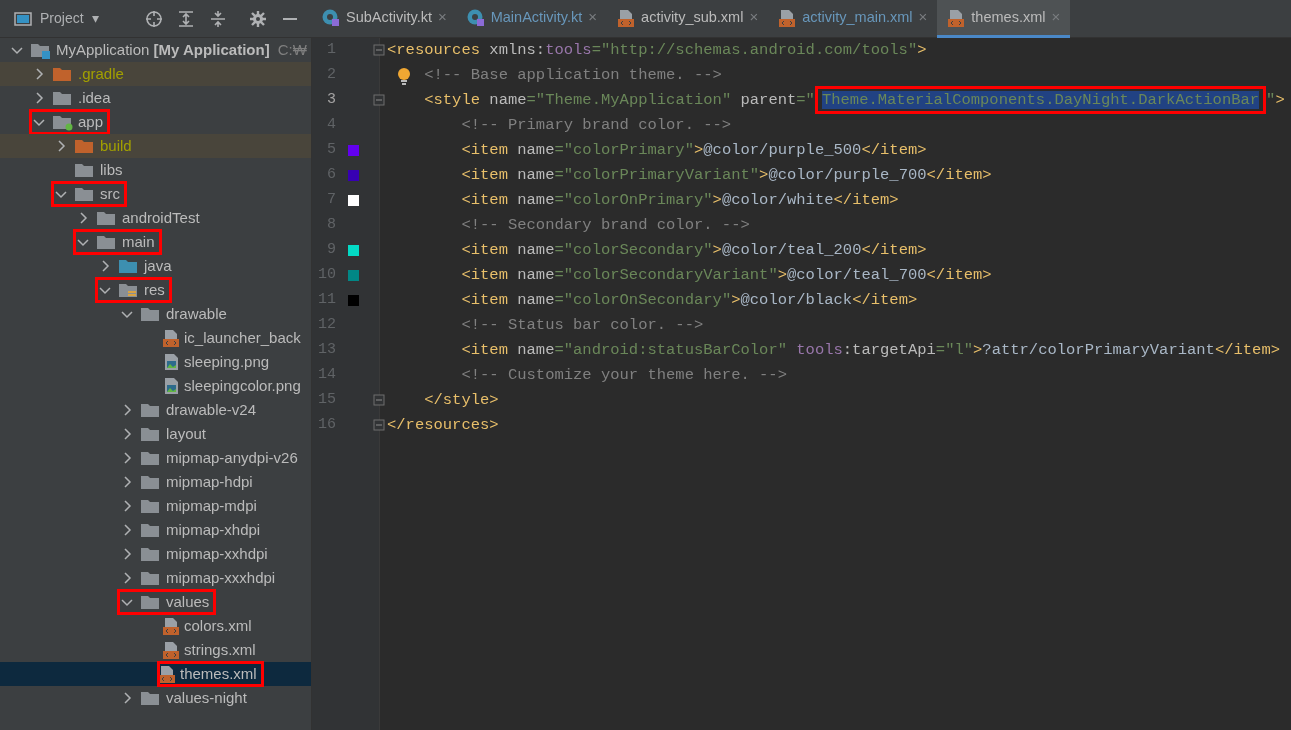 The image size is (1291, 730). I want to click on line-number: 3, so click(331, 100).